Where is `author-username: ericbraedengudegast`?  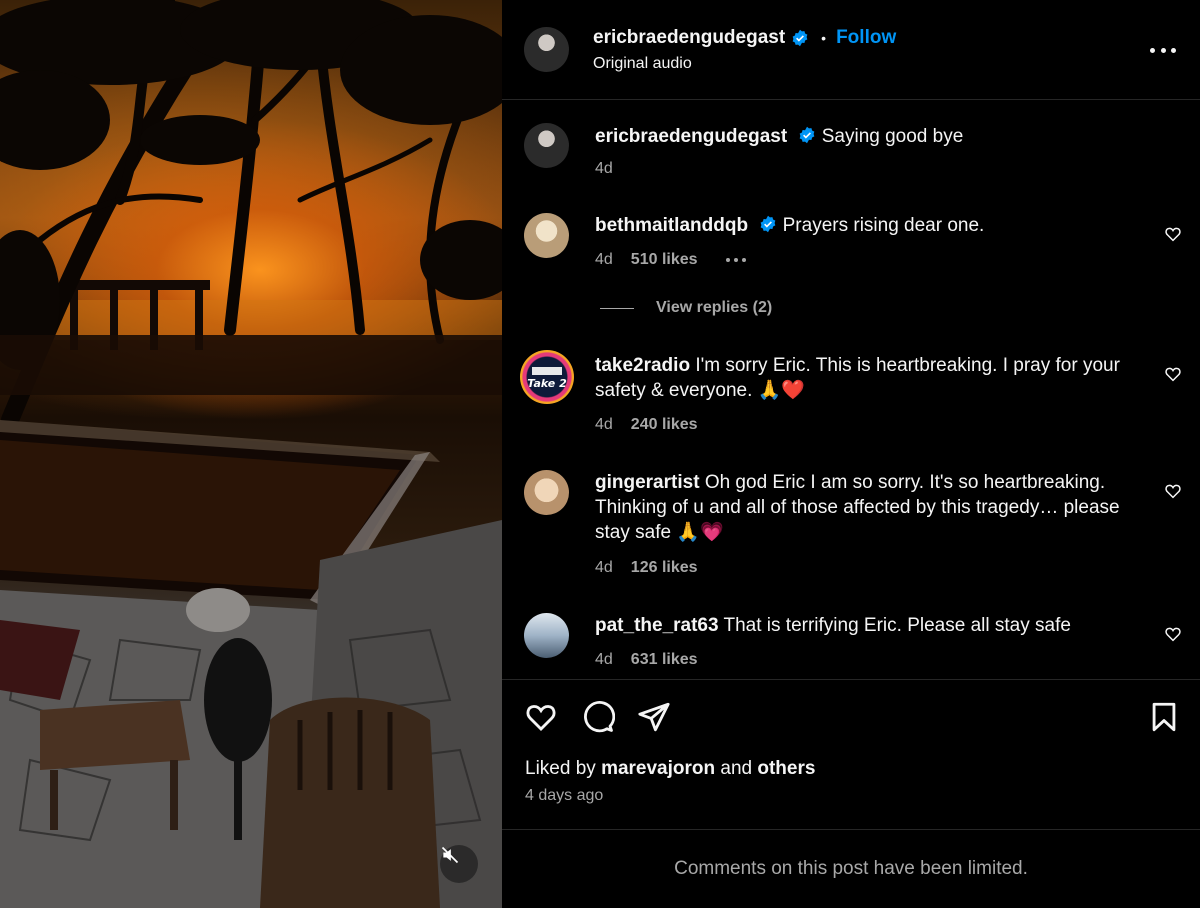
author-username: ericbraedengudegast is located at coordinates (689, 38).